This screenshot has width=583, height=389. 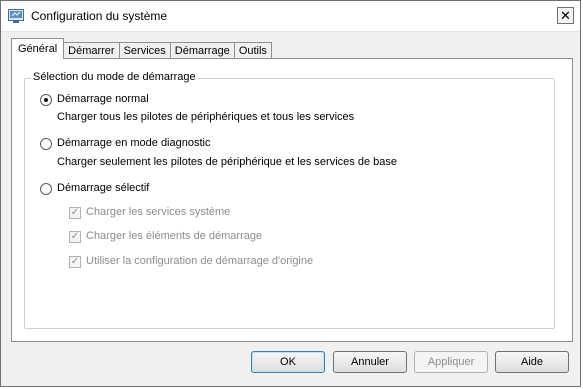 What do you see at coordinates (133, 143) in the screenshot?
I see `diagnostic-startup-label: Démarrage en mode diagnostic` at bounding box center [133, 143].